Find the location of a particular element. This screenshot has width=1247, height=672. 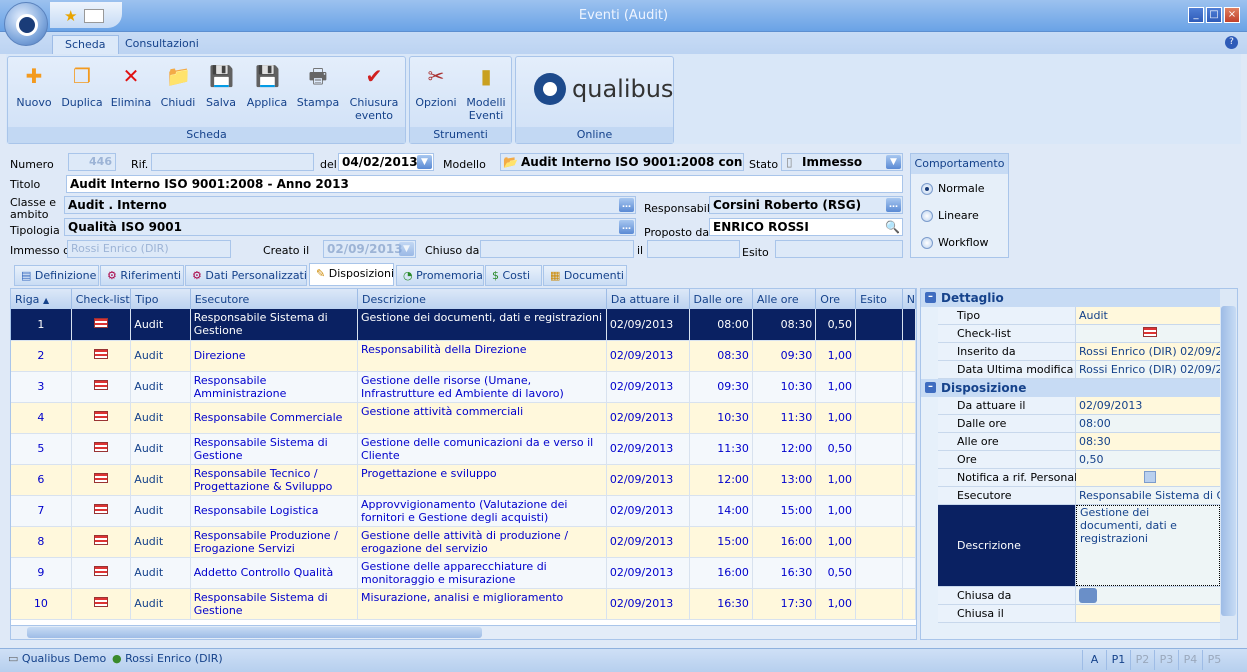

cell-dalle-ore: 12:00 is located at coordinates (721, 480).